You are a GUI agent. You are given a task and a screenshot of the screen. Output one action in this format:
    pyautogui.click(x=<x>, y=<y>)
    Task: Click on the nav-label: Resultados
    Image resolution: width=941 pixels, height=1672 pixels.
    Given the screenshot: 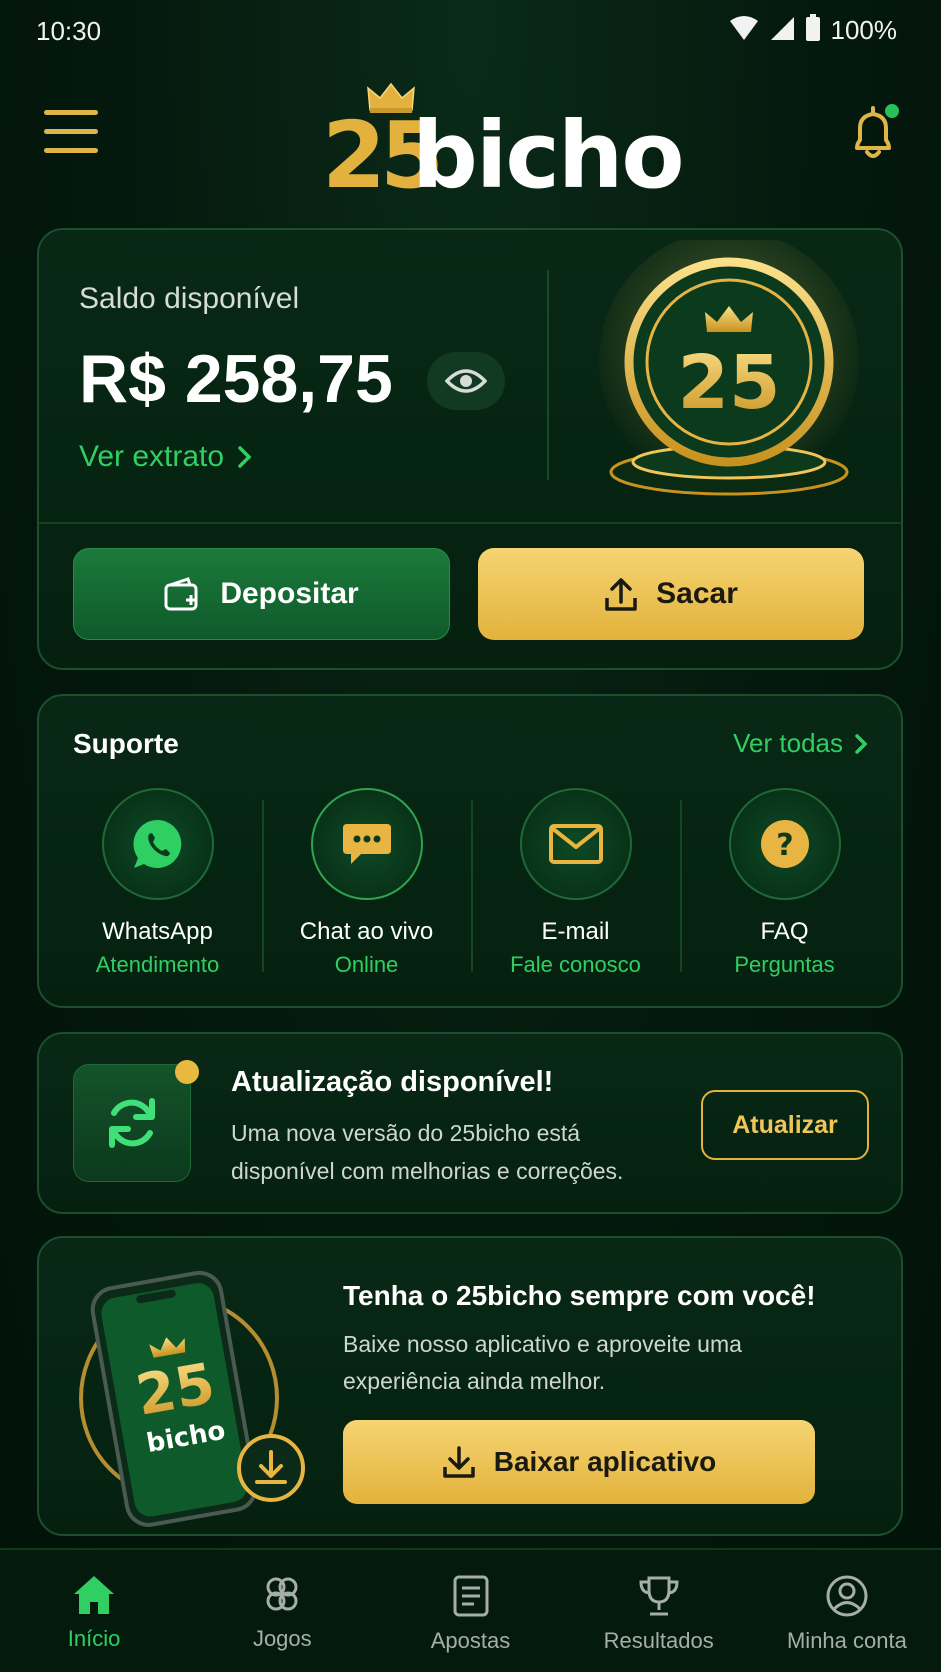 What is the action you would take?
    pyautogui.click(x=658, y=1640)
    